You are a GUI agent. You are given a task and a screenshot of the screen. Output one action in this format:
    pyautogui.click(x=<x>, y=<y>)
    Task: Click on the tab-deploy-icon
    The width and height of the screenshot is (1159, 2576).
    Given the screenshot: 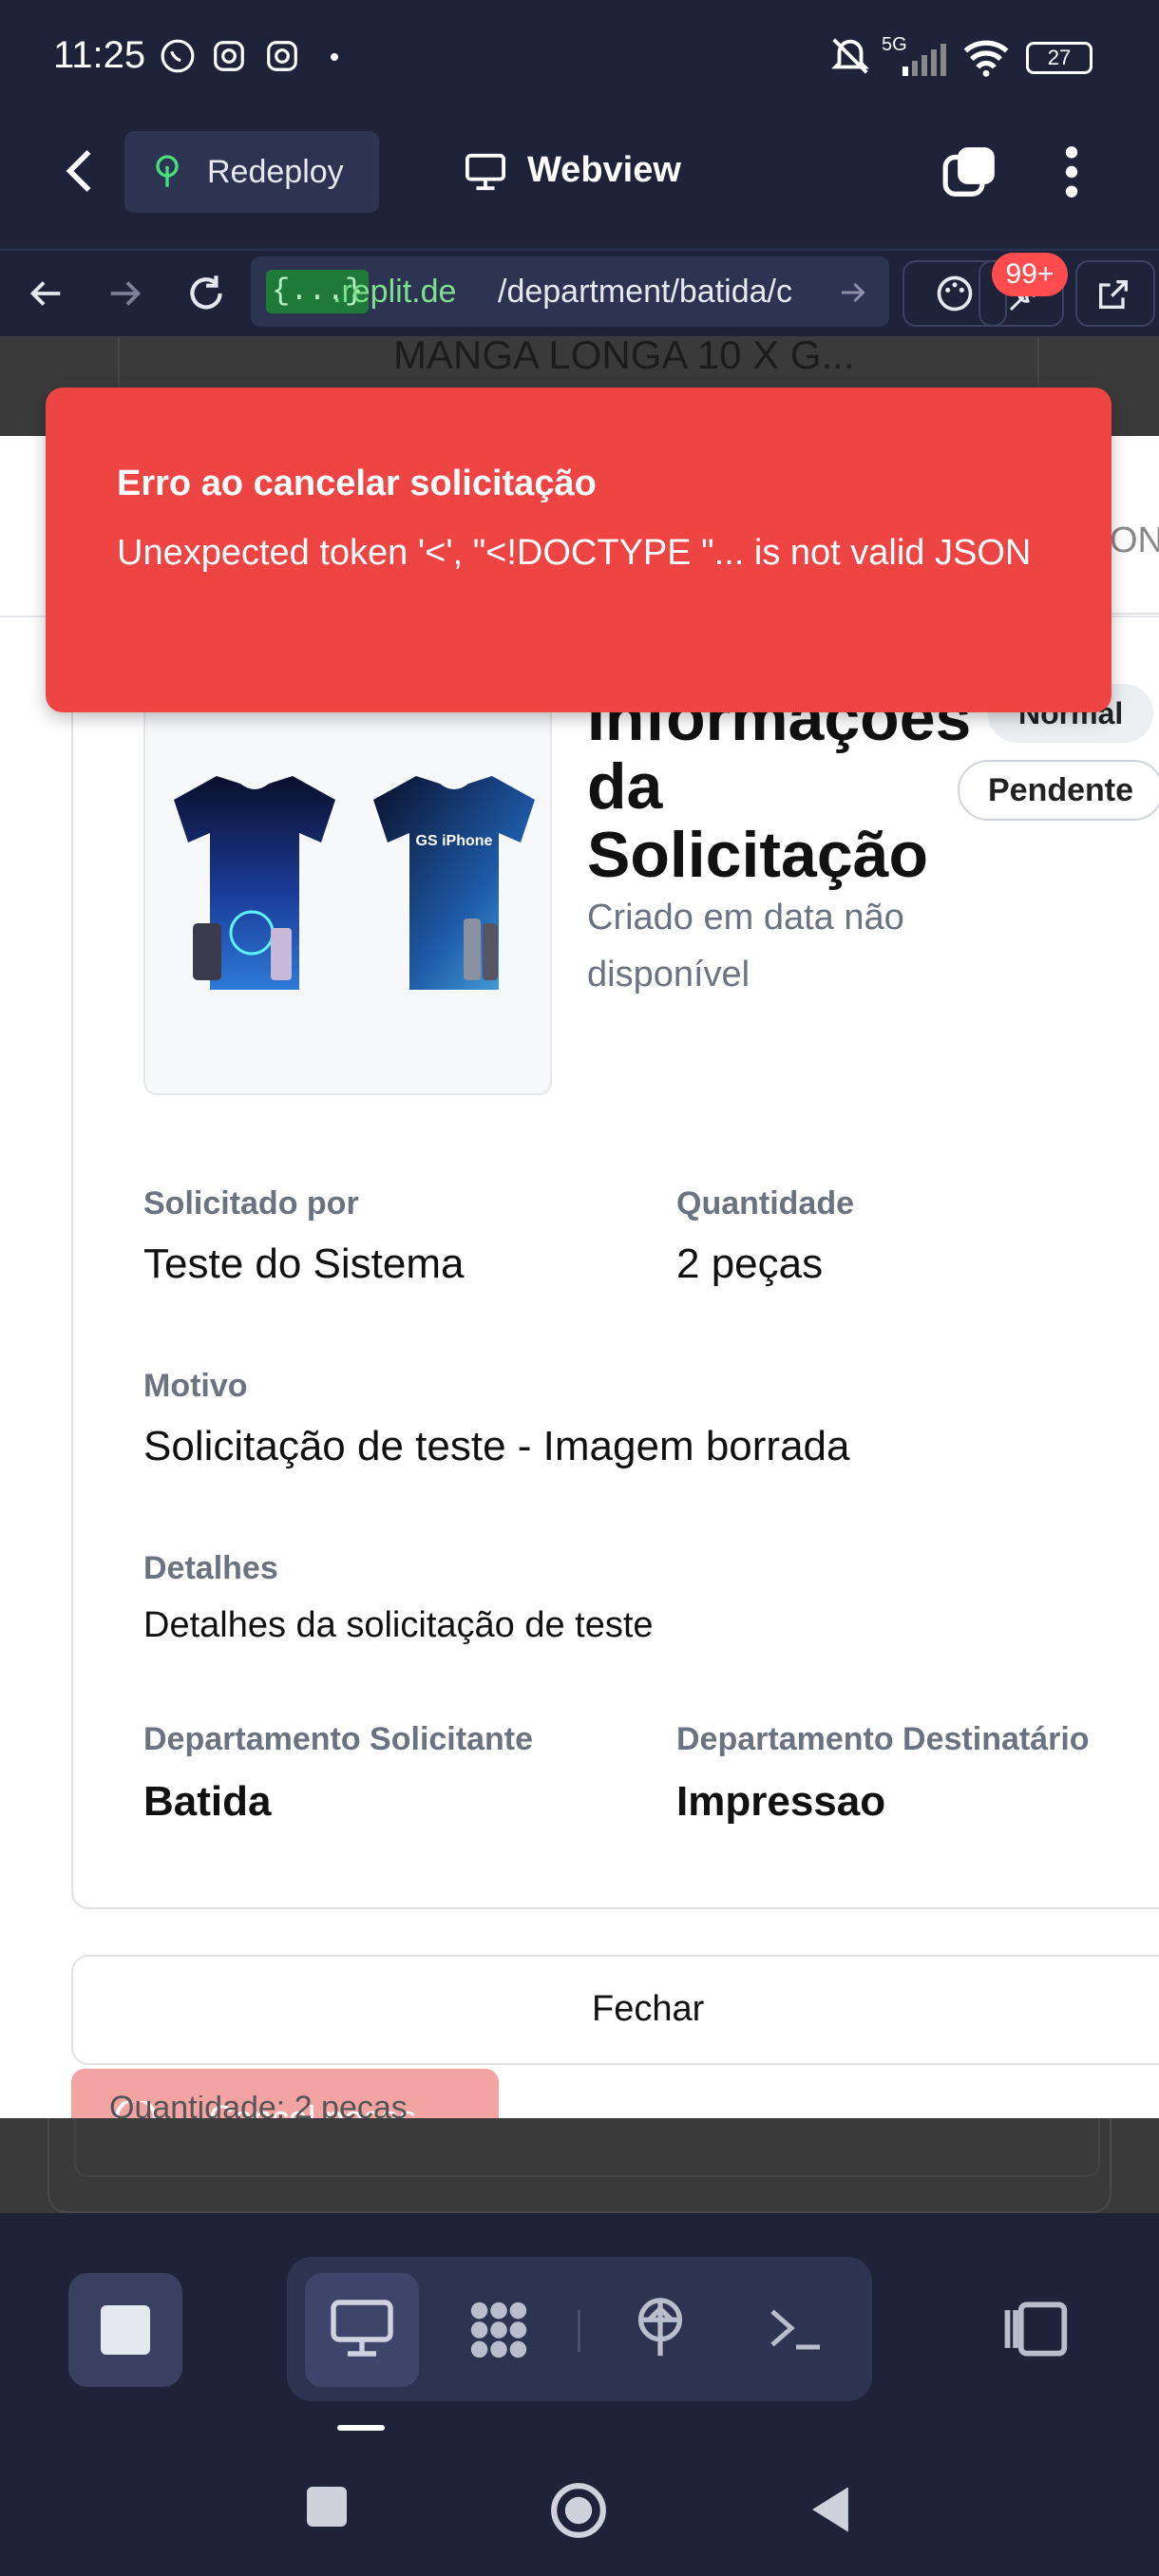 What is the action you would take?
    pyautogui.click(x=660, y=2328)
    